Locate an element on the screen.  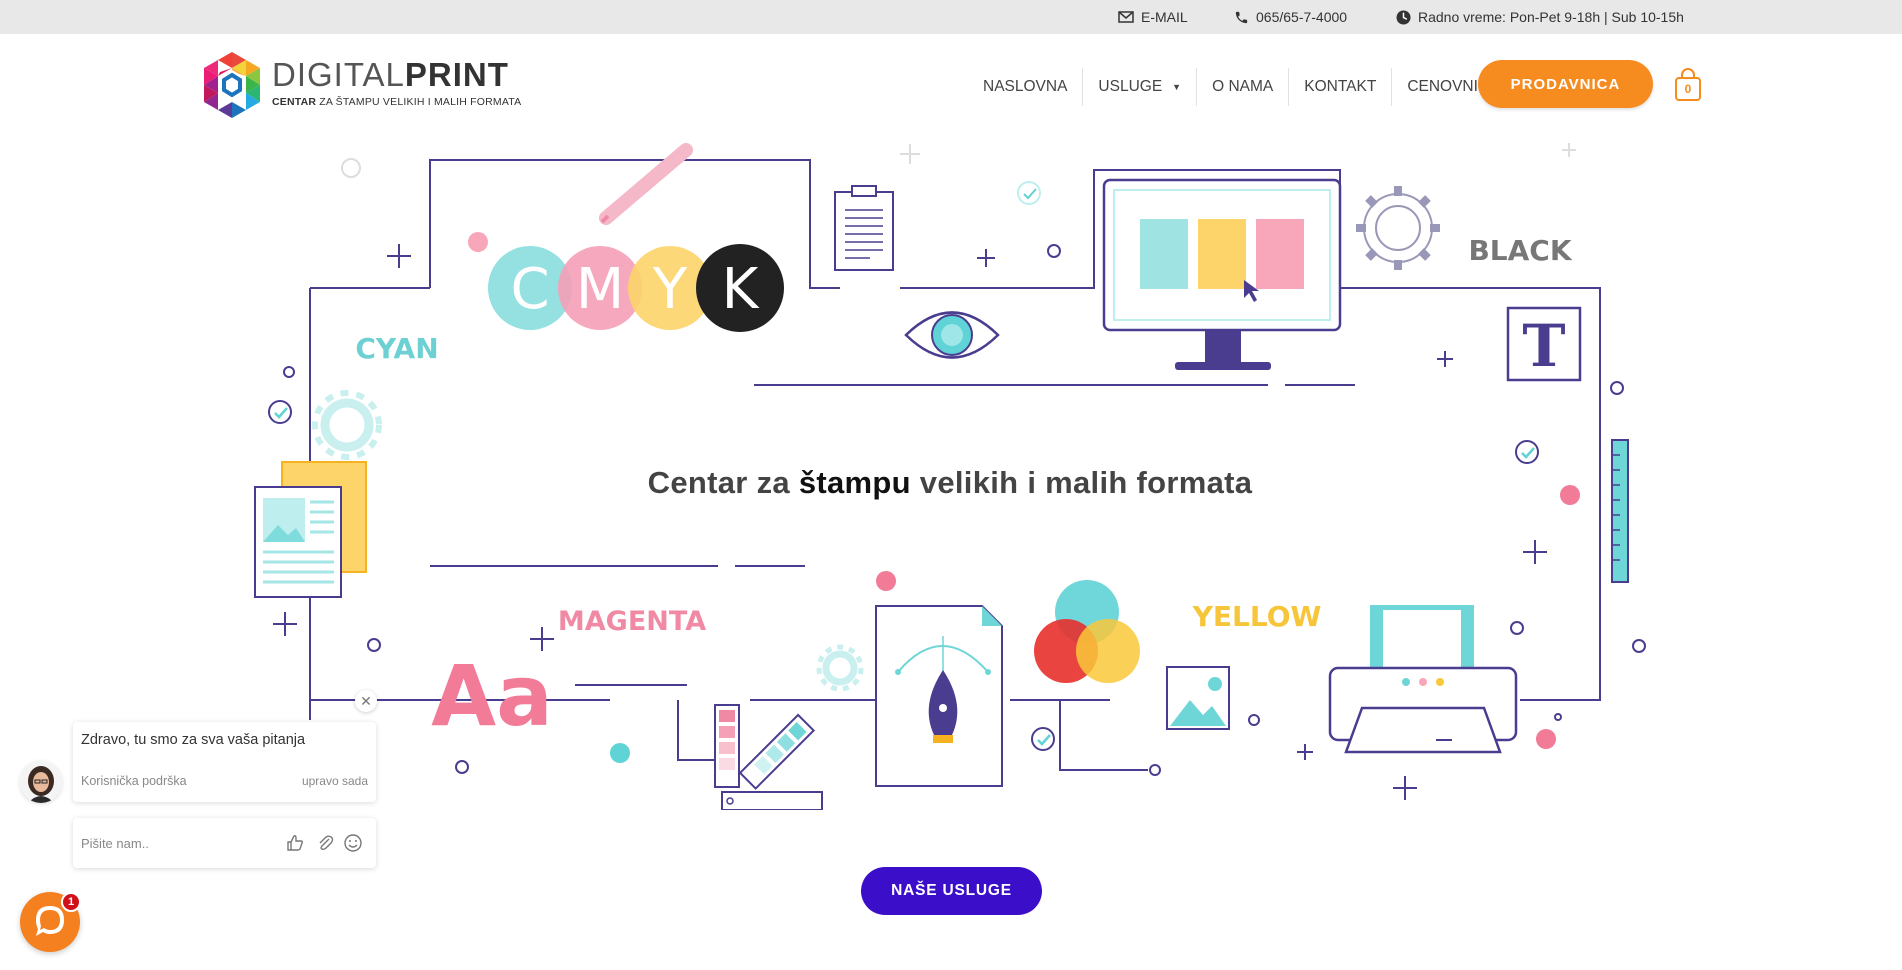
label-magenta: MAGENTA is located at coordinates (632, 621).